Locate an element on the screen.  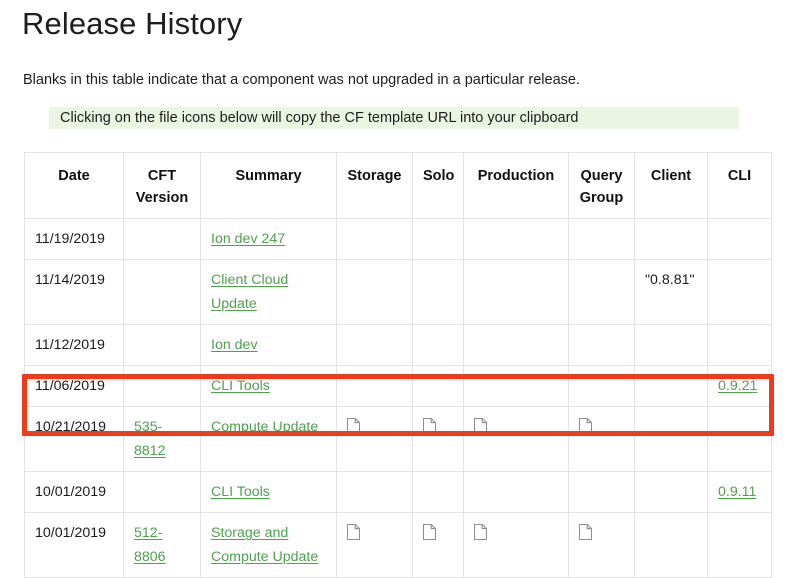
summary-link: Ion dev 247 is located at coordinates (248, 239).